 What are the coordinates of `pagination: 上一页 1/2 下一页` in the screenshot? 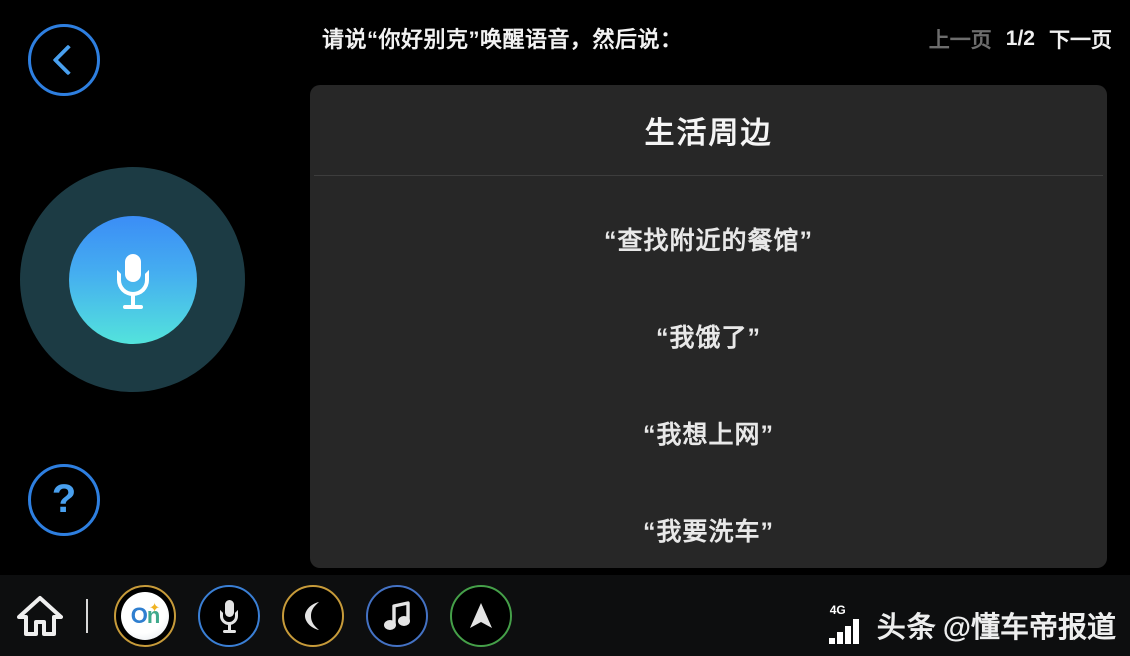 It's located at (1020, 39).